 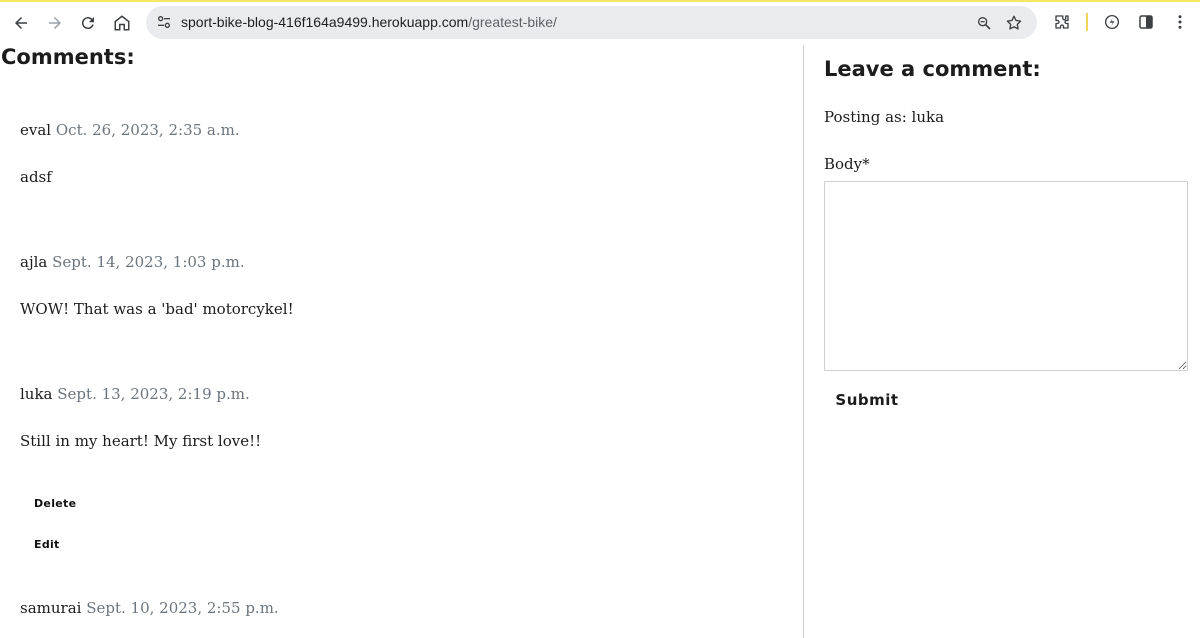 I want to click on comment-author: luka, so click(x=36, y=394).